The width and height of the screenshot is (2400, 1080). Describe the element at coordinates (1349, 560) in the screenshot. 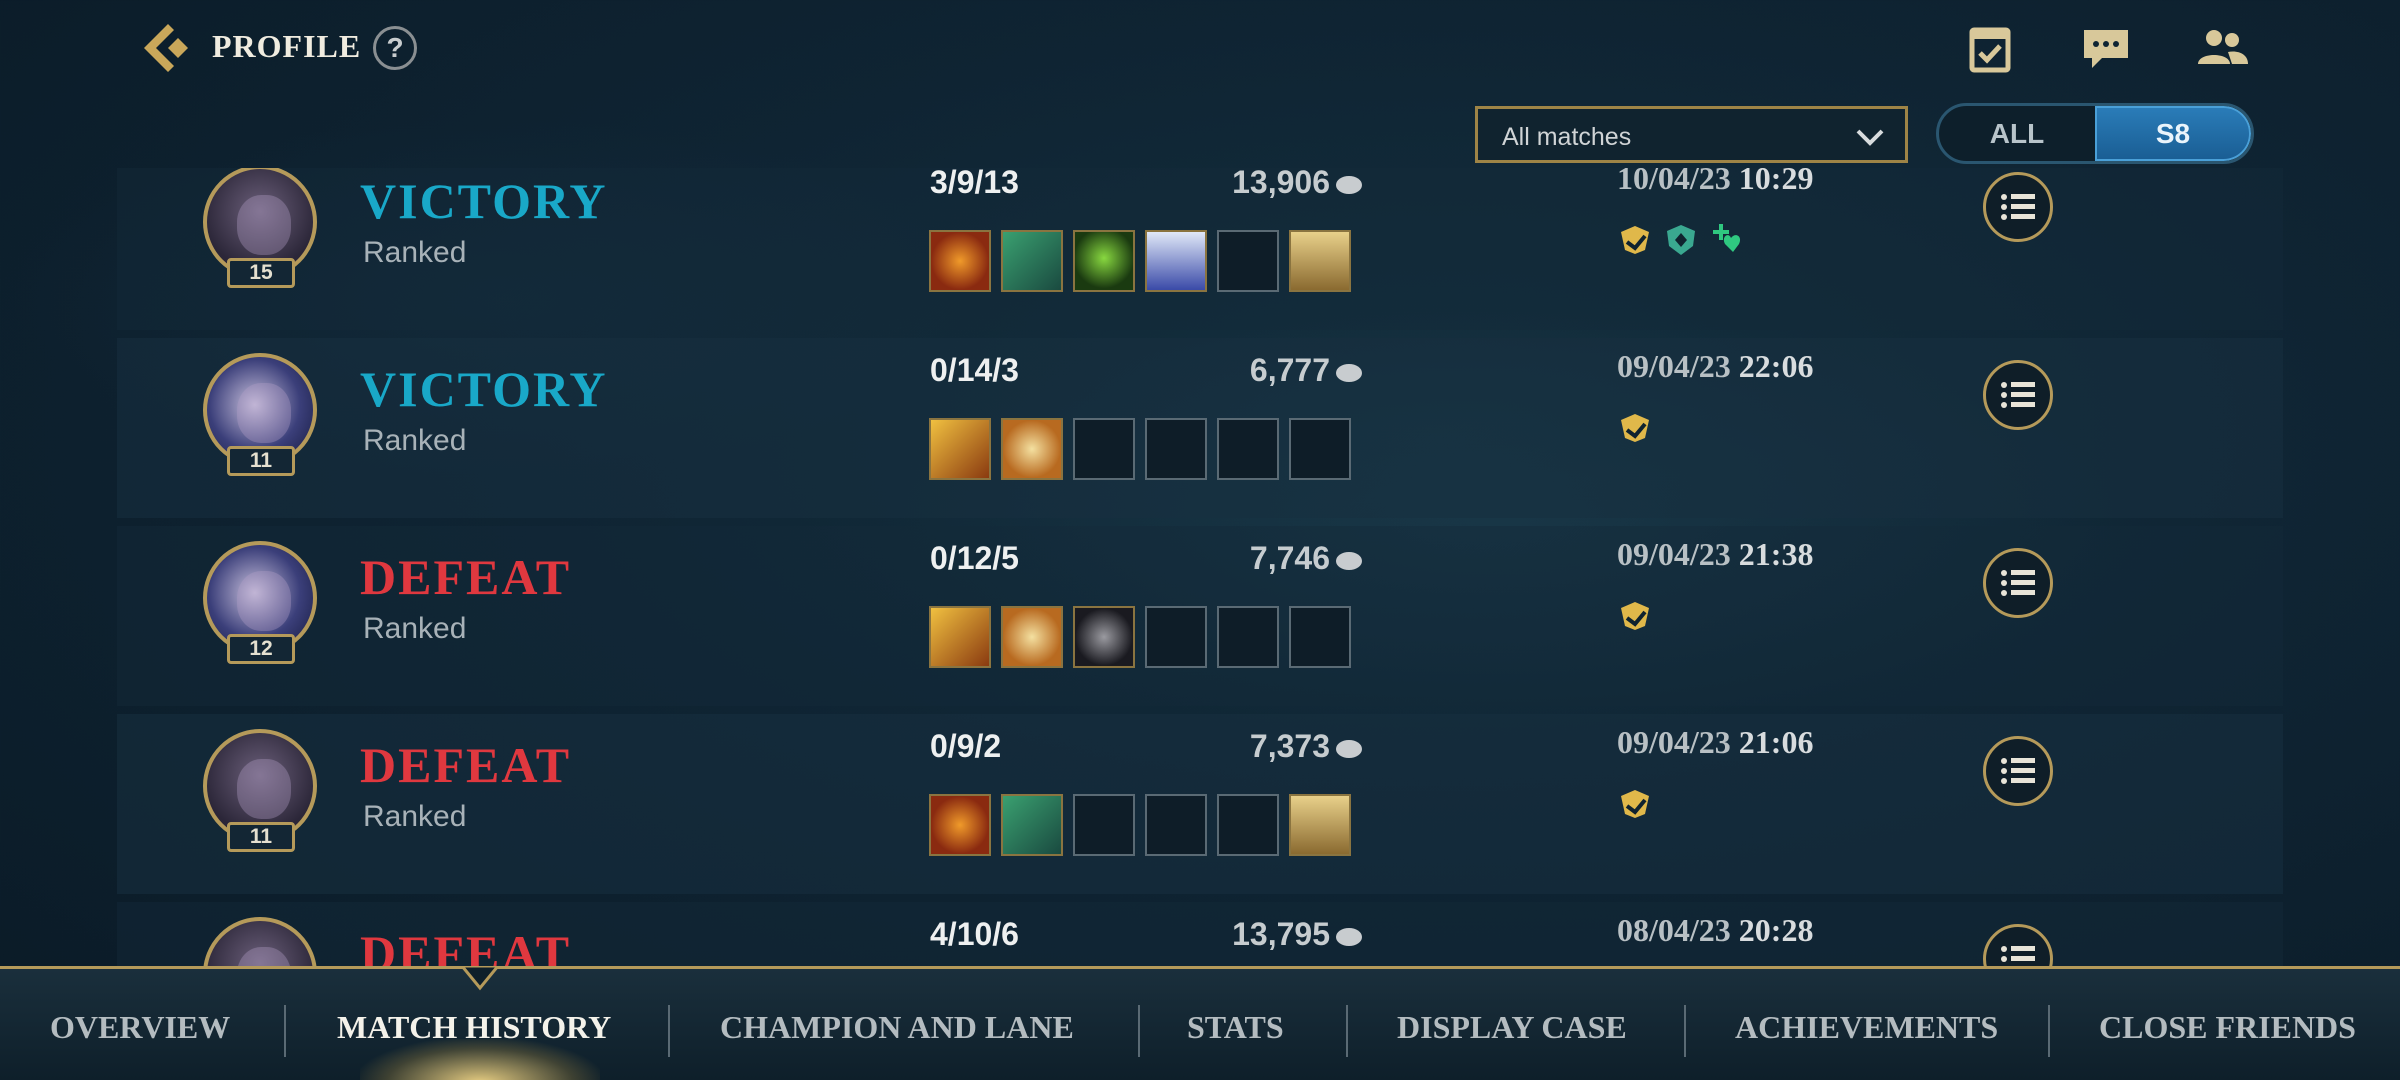

I see `gold-coin-icon` at that location.